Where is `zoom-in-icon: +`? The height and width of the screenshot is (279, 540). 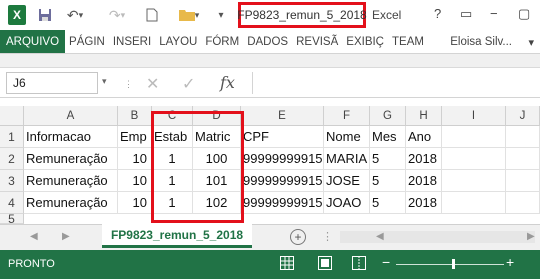 zoom-in-icon: + is located at coordinates (510, 262).